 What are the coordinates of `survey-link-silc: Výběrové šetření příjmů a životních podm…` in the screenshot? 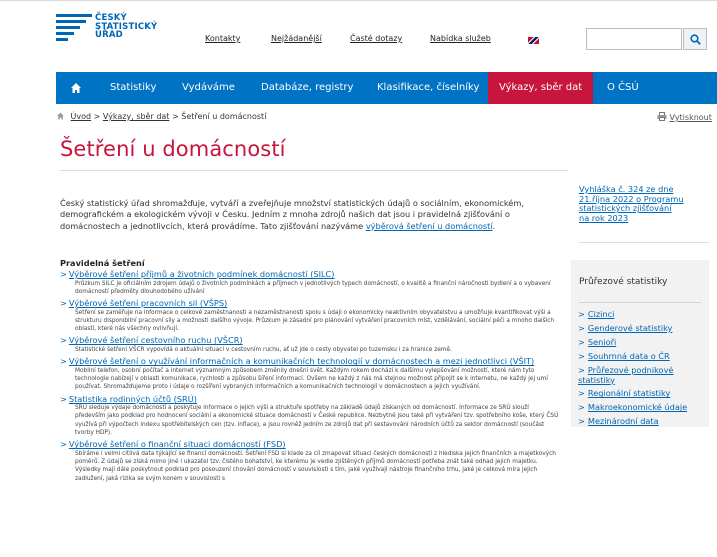 It's located at (202, 274).